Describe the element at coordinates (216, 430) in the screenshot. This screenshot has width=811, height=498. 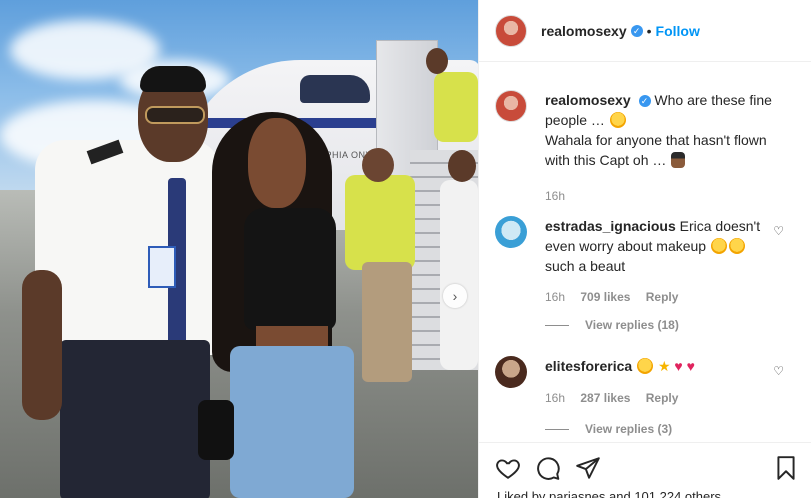
I see `woman-handbag` at that location.